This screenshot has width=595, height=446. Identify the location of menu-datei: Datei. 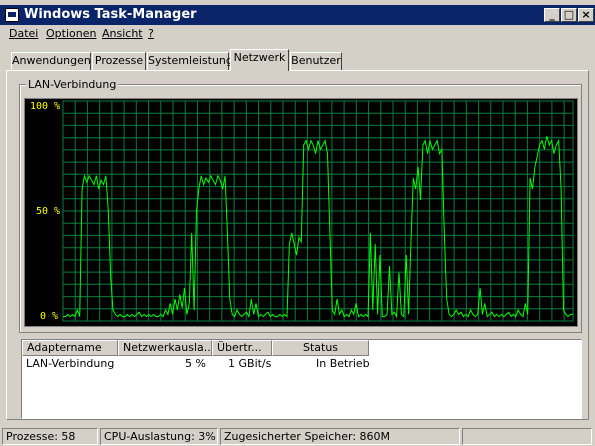
(23, 33).